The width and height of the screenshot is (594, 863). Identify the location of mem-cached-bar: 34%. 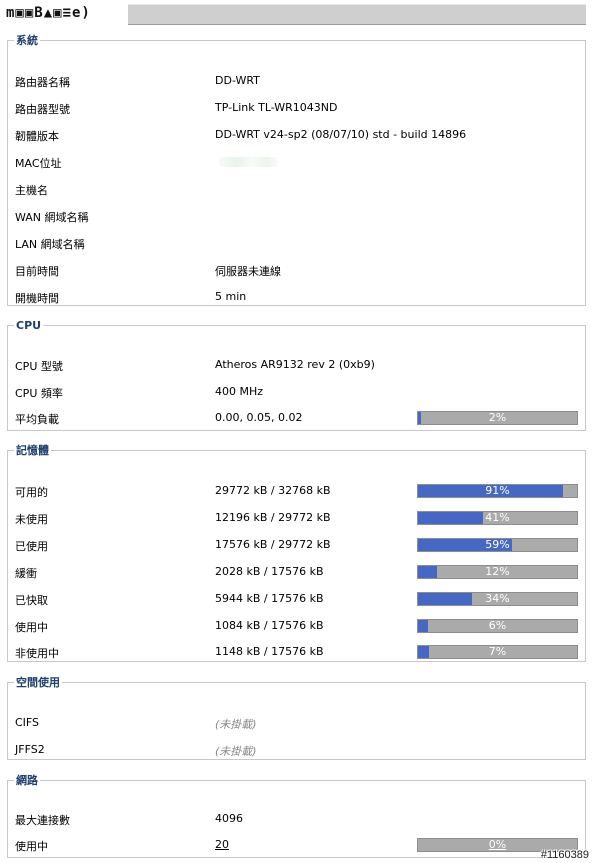
(497, 599).